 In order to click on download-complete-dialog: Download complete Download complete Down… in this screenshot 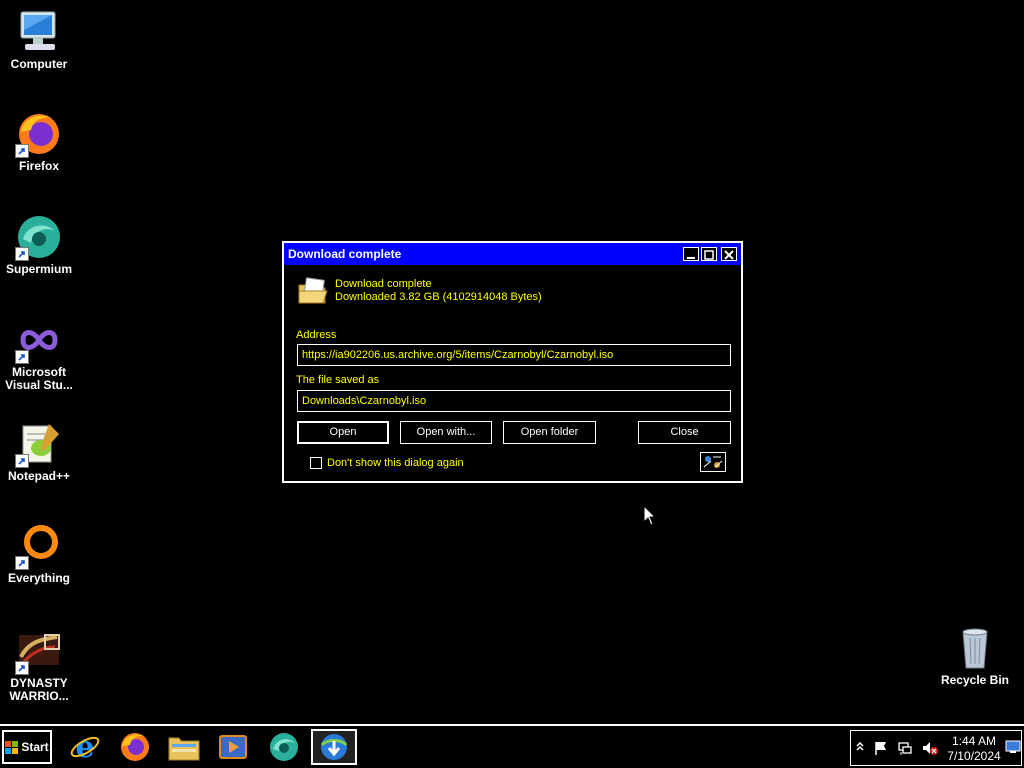, I will do `click(512, 362)`.